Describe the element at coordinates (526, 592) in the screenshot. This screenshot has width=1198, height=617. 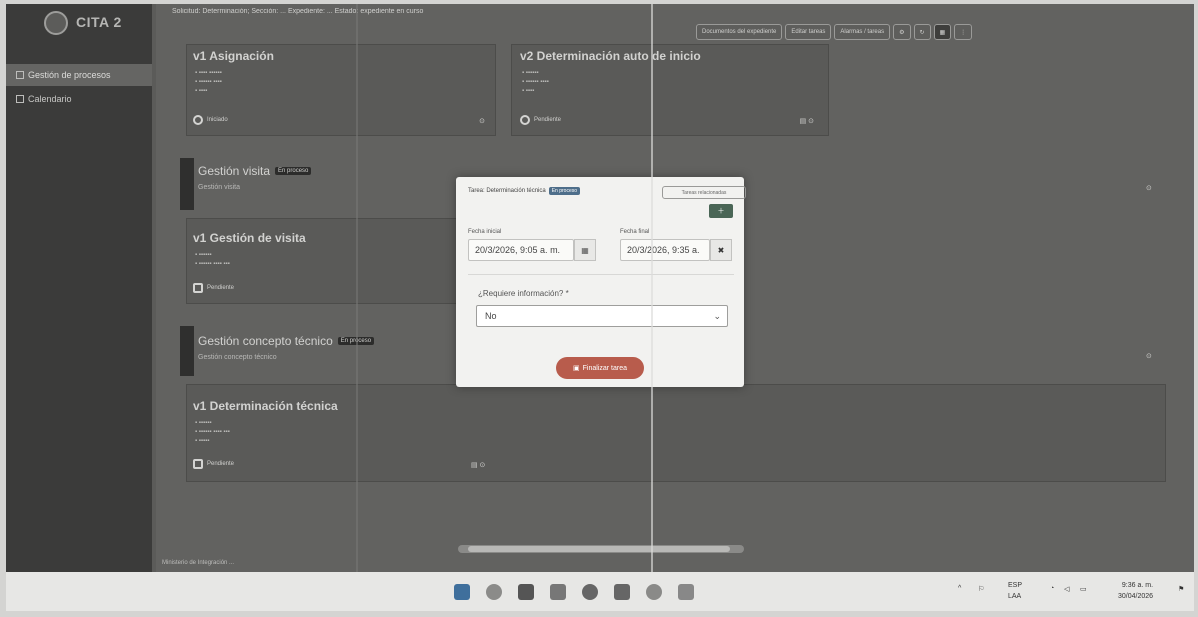
I see `store-icon` at that location.